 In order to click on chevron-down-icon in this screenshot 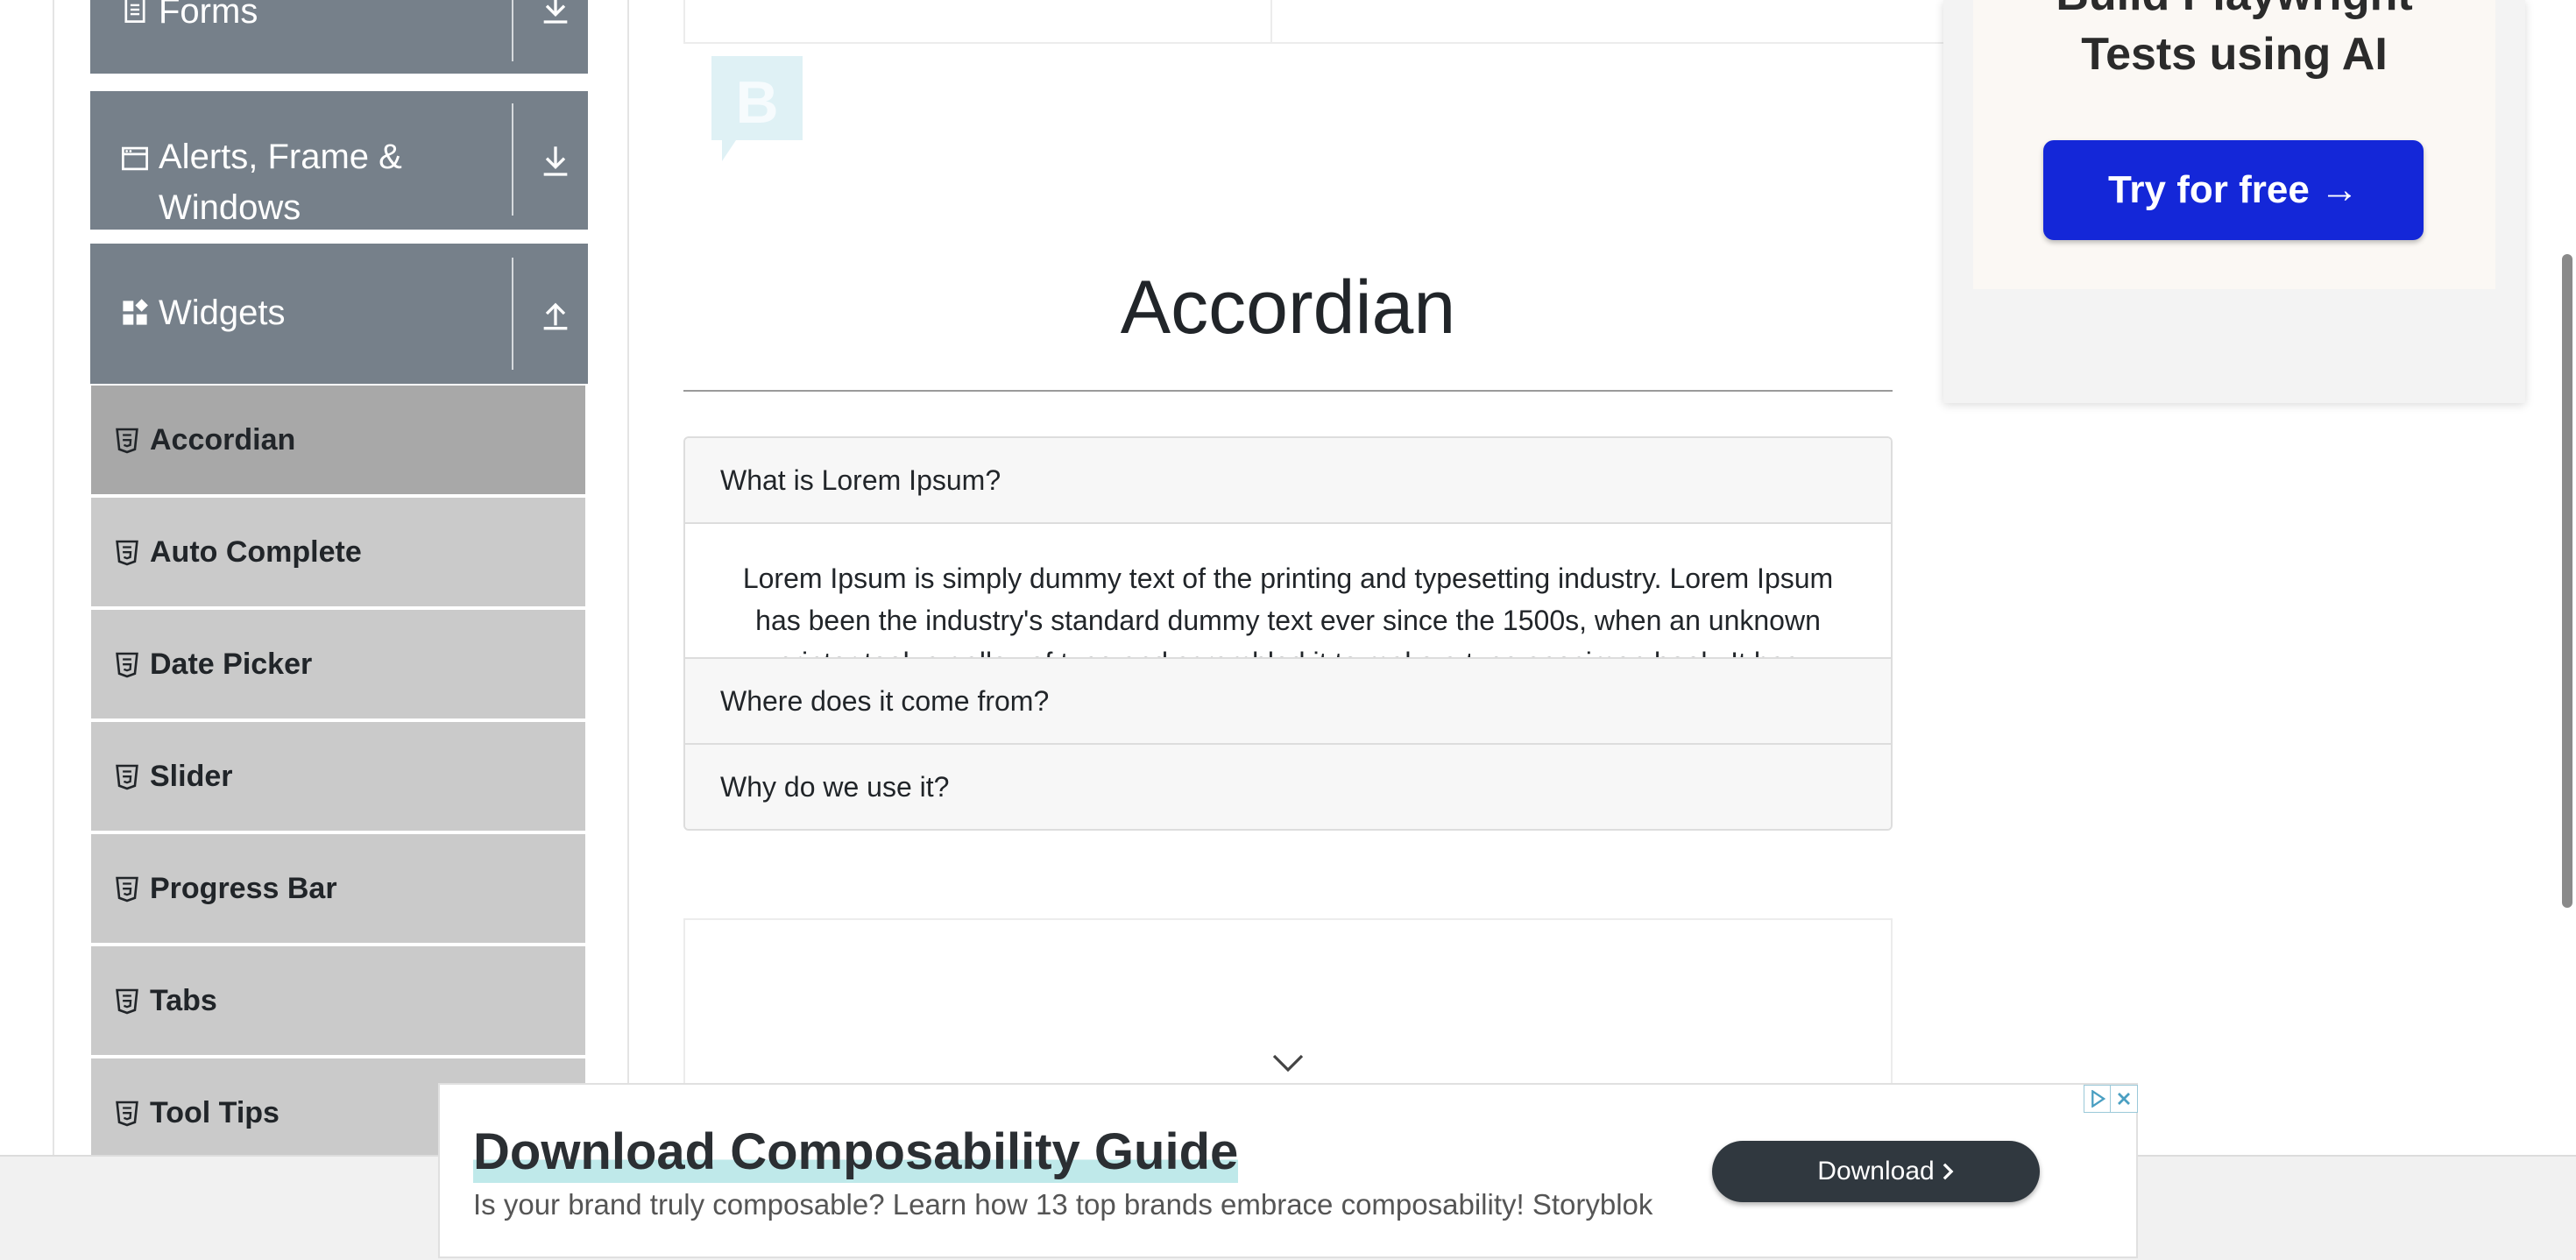, I will do `click(1288, 1062)`.